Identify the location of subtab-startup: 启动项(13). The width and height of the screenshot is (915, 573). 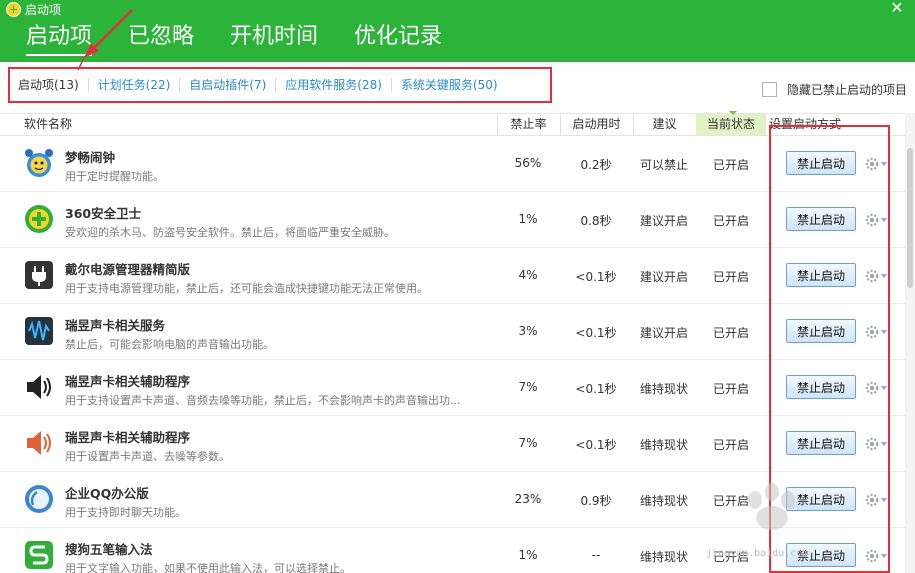
(53, 85).